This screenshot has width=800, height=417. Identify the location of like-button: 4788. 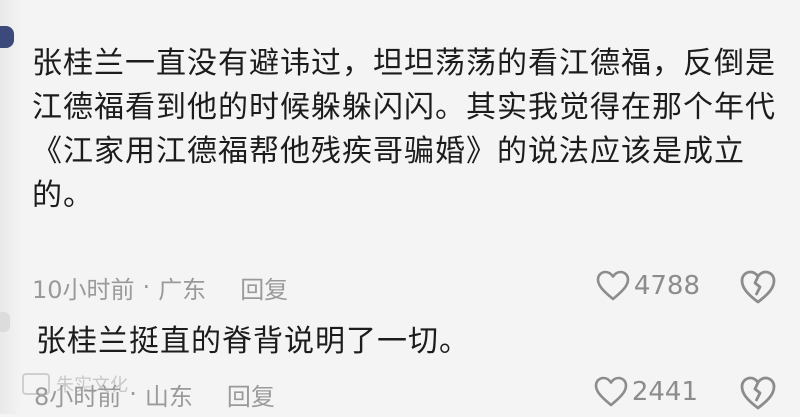
(648, 286).